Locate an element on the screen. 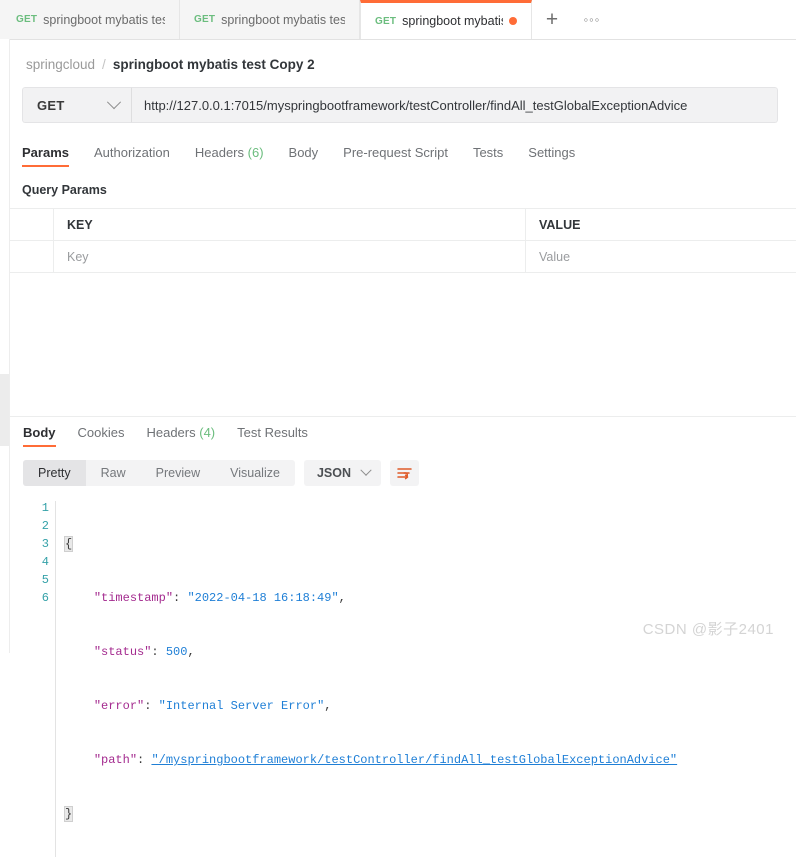 The width and height of the screenshot is (796, 859). code-line-2: "timestamp": "2022-04-18 16:18:49", is located at coordinates (219, 598).